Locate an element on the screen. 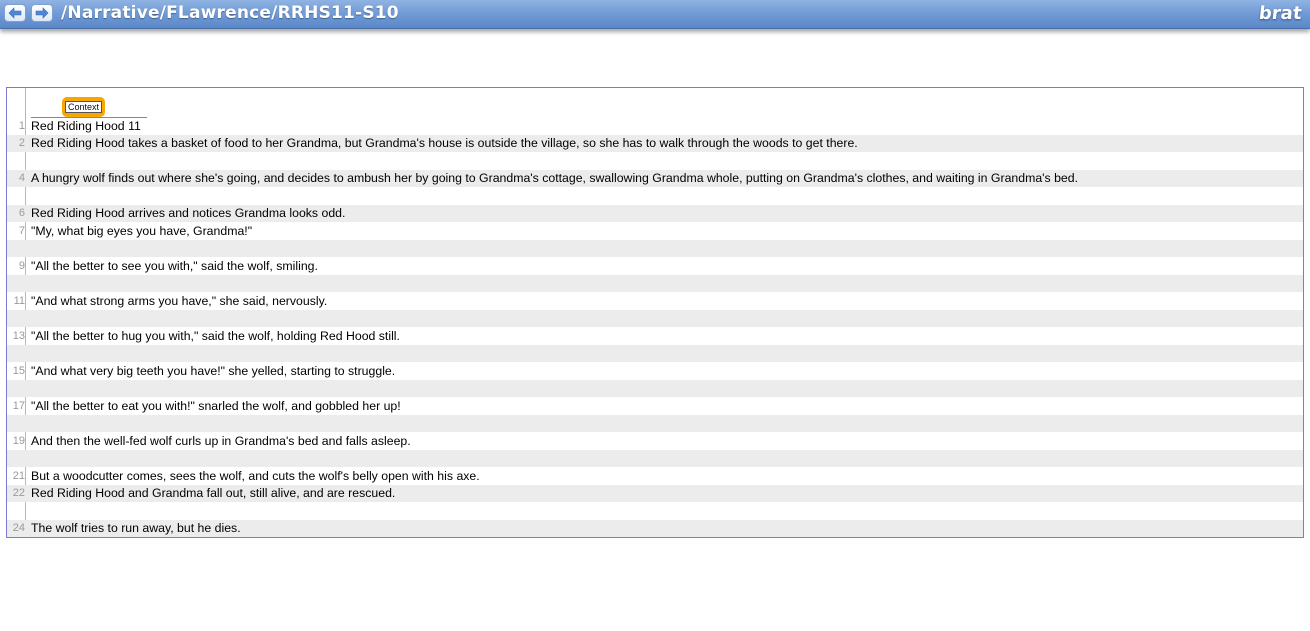 The height and width of the screenshot is (631, 1310). line-number: 24 is located at coordinates (18, 528).